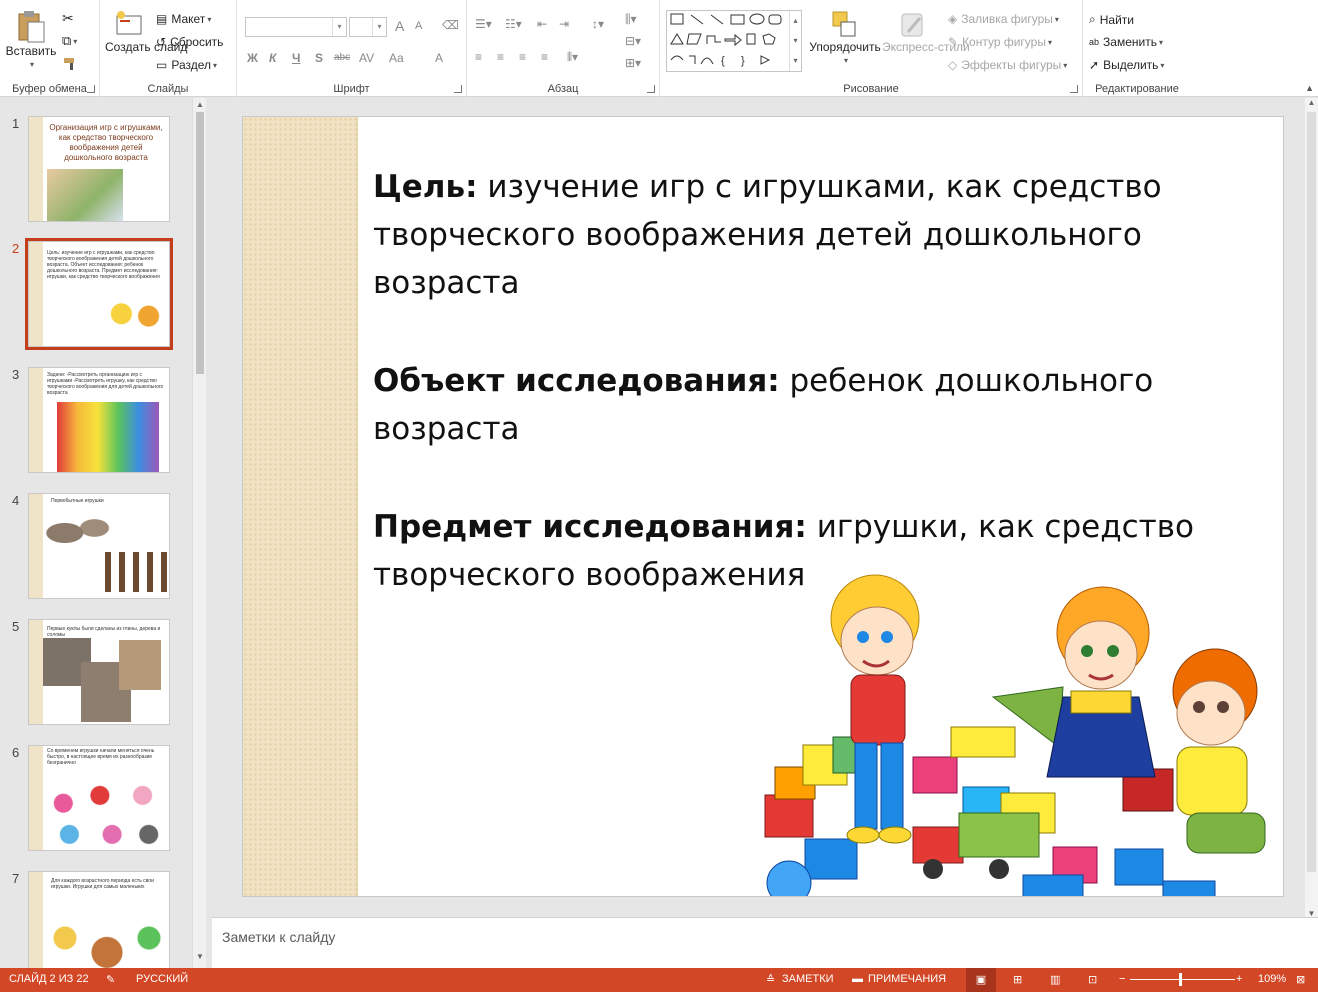 This screenshot has width=1318, height=992. I want to click on reading-view-icon: ▥, so click(1055, 979).